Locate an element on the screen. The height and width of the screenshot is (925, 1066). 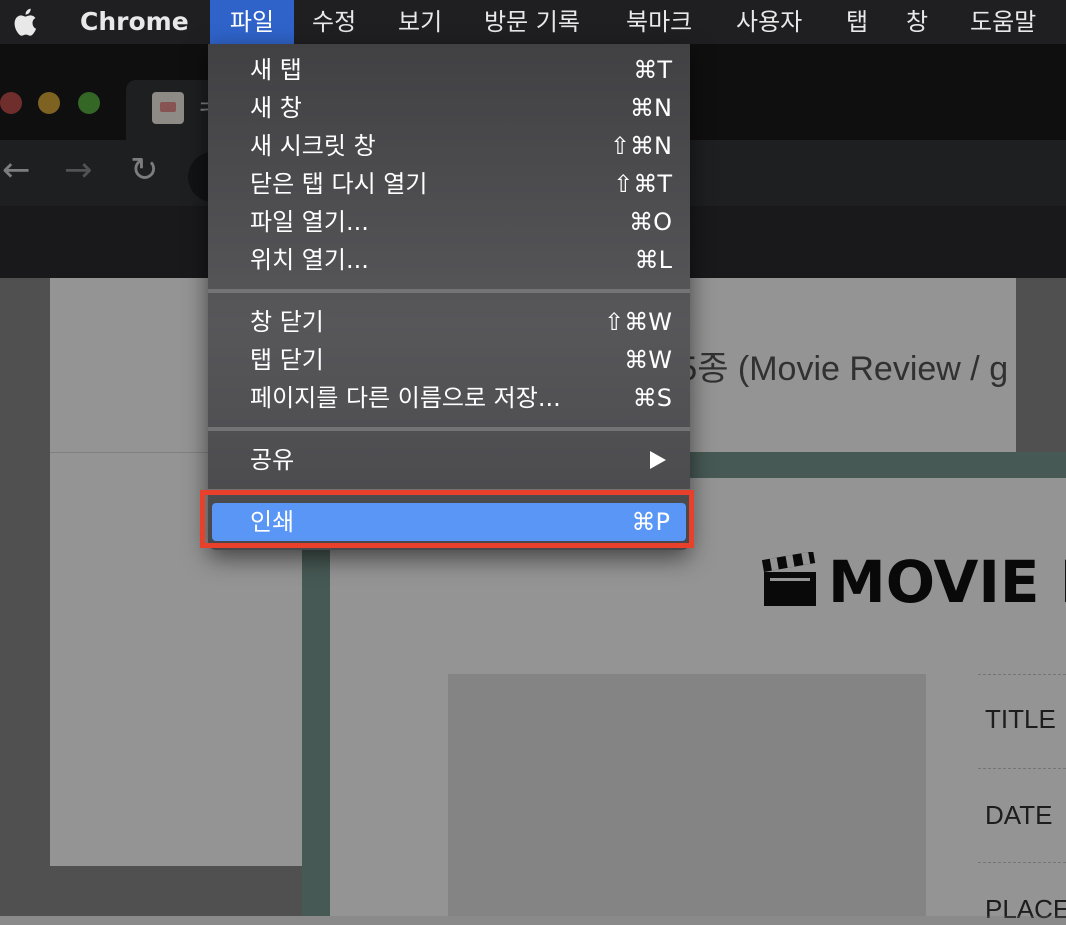
menu-item-label: 탭 닫기 is located at coordinates (287, 360).